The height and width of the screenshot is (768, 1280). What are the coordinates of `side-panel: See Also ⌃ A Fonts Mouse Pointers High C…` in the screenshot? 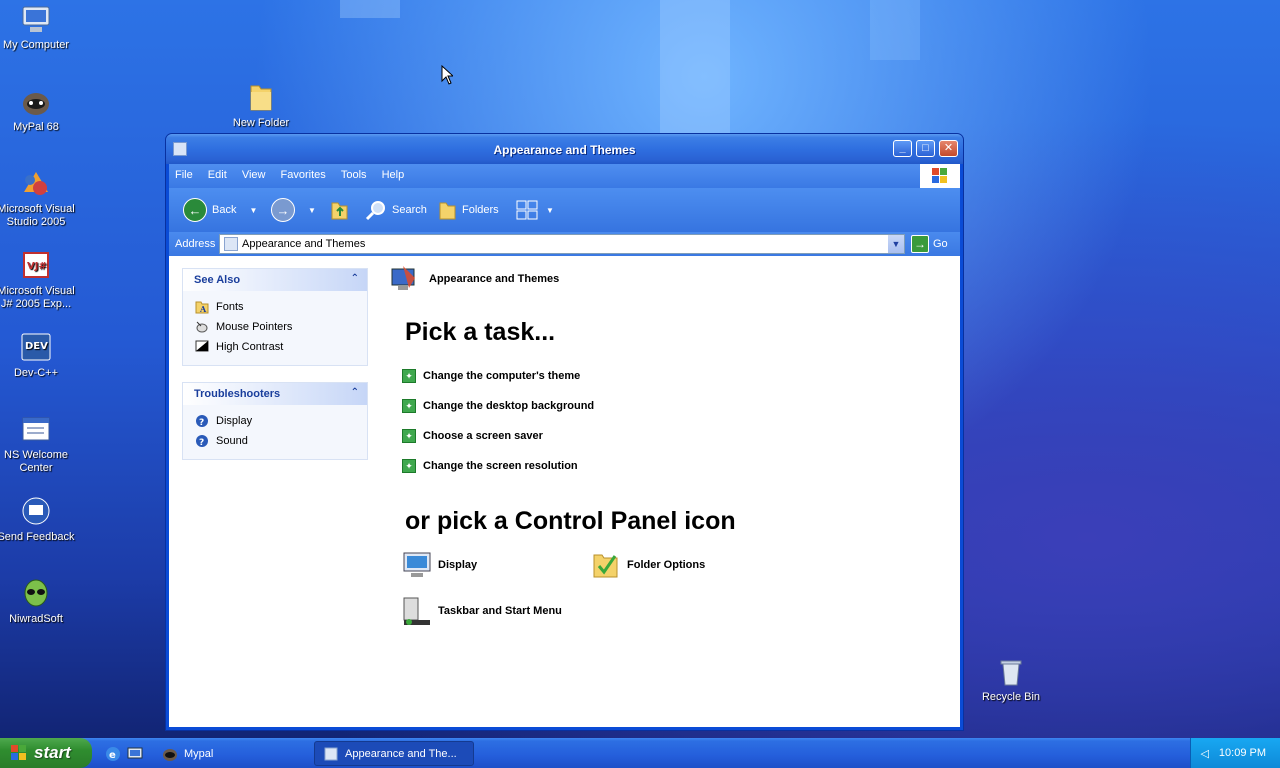 It's located at (275, 372).